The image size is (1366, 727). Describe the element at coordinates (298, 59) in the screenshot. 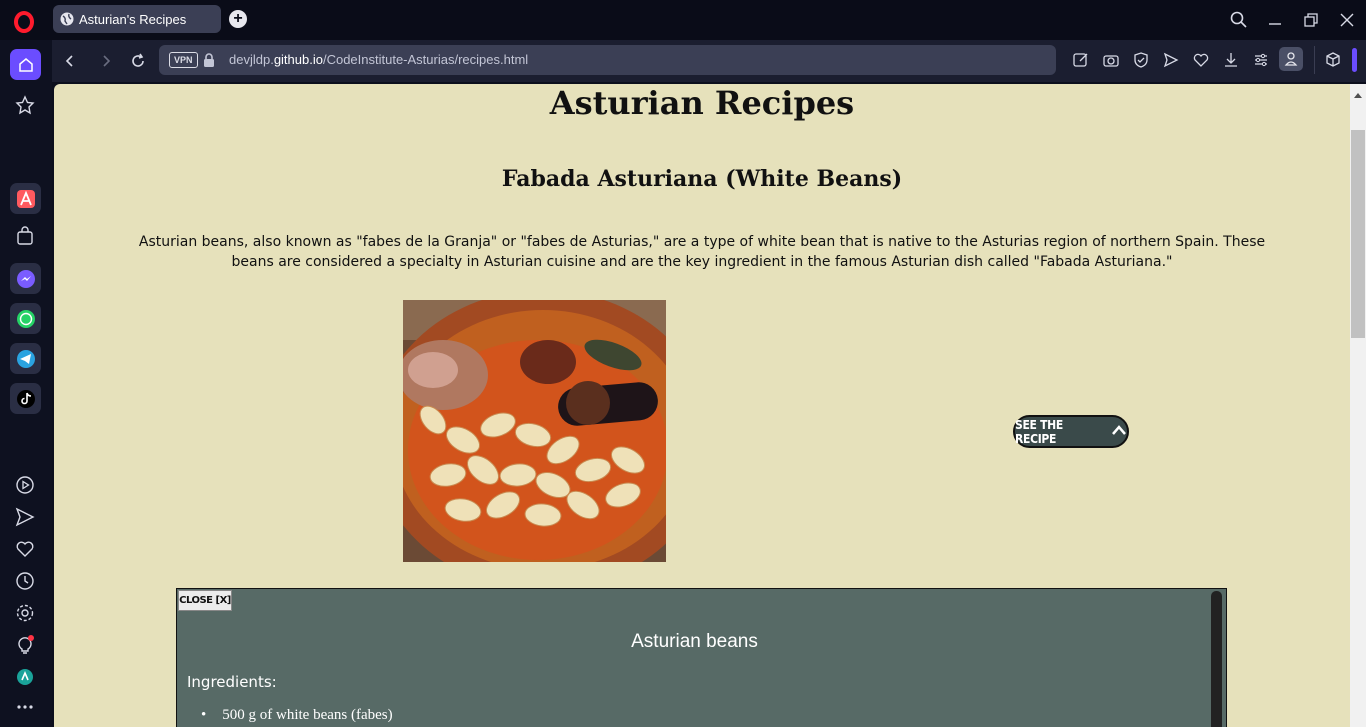

I see `url-domain: github.io` at that location.